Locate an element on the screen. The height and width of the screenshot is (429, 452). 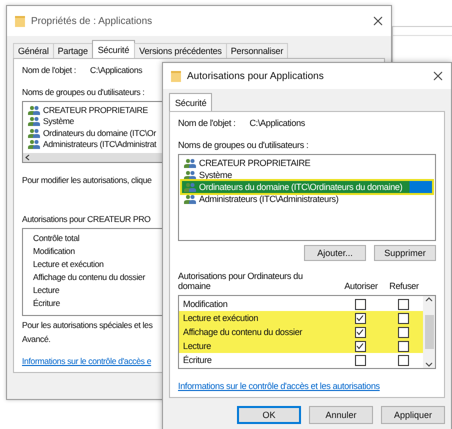
list-item: Ordinateurs du domaine (ITC\Or is located at coordinates (99, 133).